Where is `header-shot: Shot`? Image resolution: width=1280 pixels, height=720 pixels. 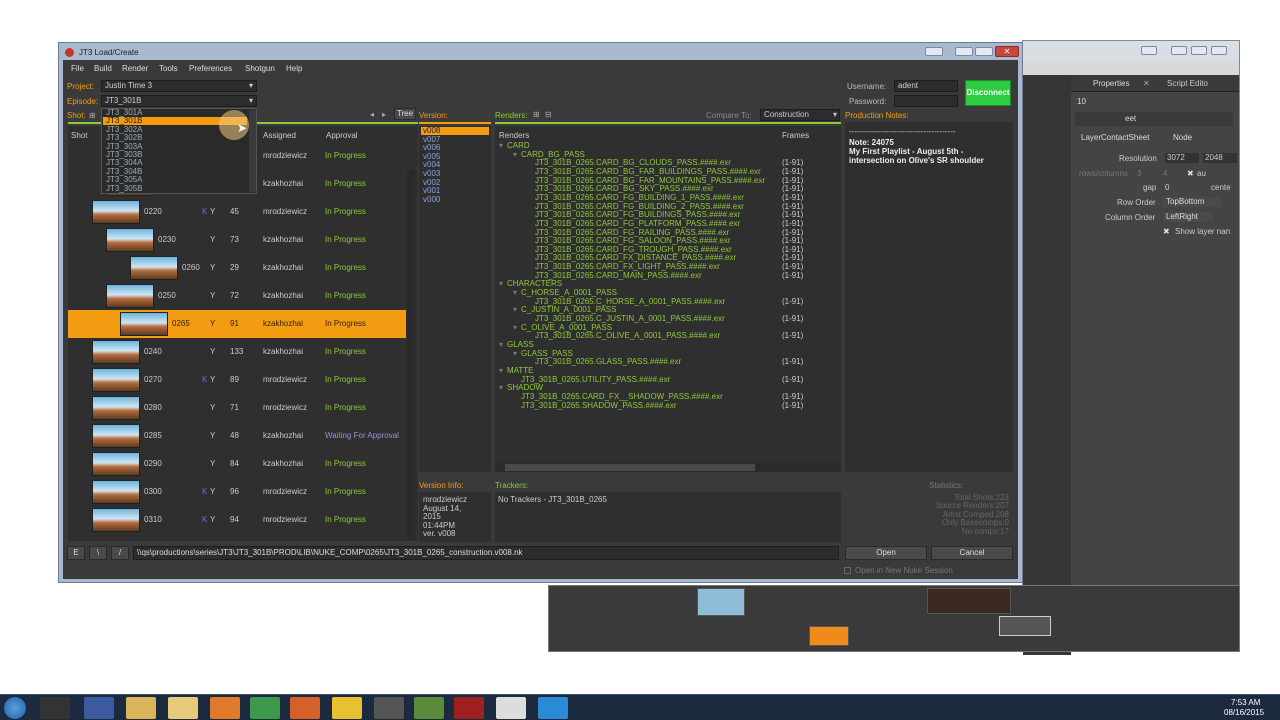
header-shot: Shot is located at coordinates (79, 136).